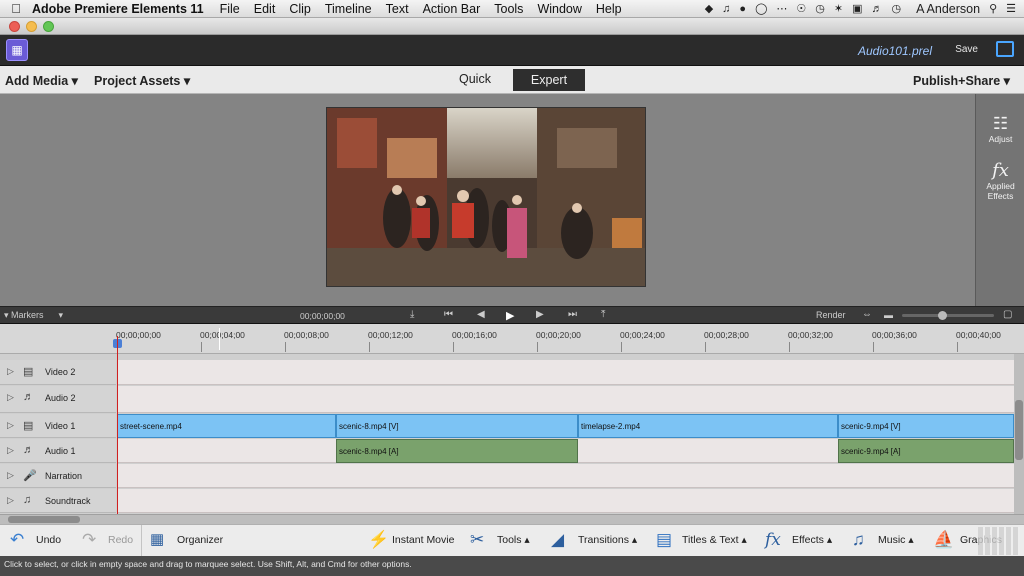  Describe the element at coordinates (565, 399) in the screenshot. I see `track-lane-audio2` at that location.